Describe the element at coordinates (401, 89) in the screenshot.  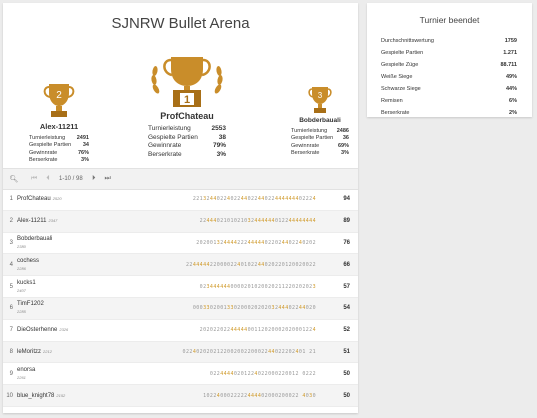
I see `summary-label: Schwarze Siege` at that location.